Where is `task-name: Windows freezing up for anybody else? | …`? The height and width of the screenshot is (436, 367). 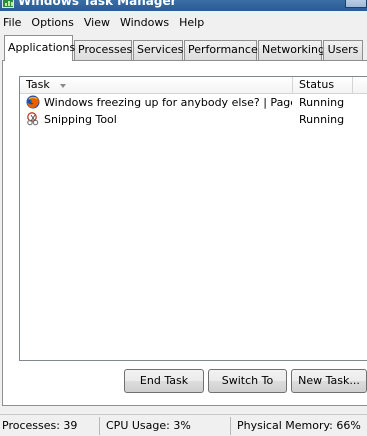 task-name: Windows freezing up for anybody else? | … is located at coordinates (168, 102).